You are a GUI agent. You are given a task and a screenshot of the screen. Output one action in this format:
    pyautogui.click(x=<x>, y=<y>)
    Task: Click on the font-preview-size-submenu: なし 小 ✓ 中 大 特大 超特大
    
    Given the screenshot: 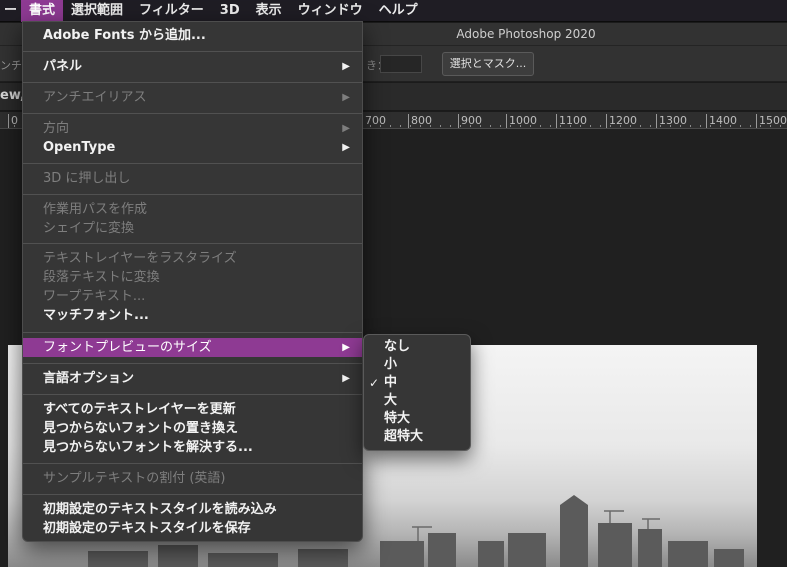 What is the action you would take?
    pyautogui.click(x=417, y=392)
    